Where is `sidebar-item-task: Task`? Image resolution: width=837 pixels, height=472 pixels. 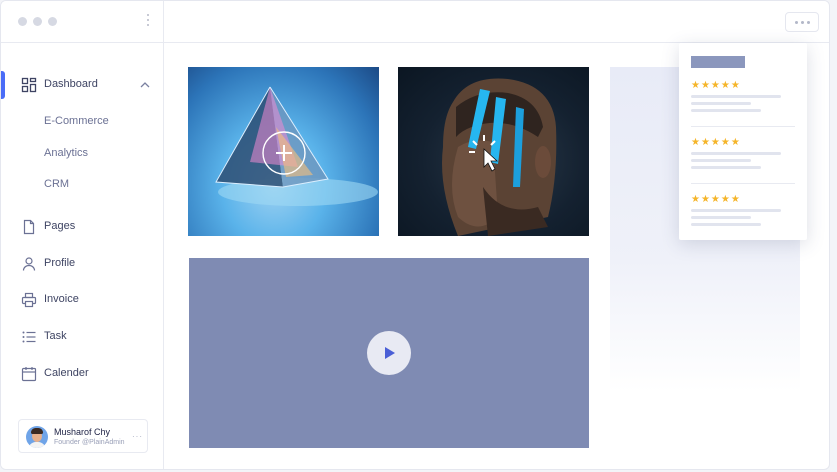
sidebar-item-task: Task is located at coordinates (82, 337).